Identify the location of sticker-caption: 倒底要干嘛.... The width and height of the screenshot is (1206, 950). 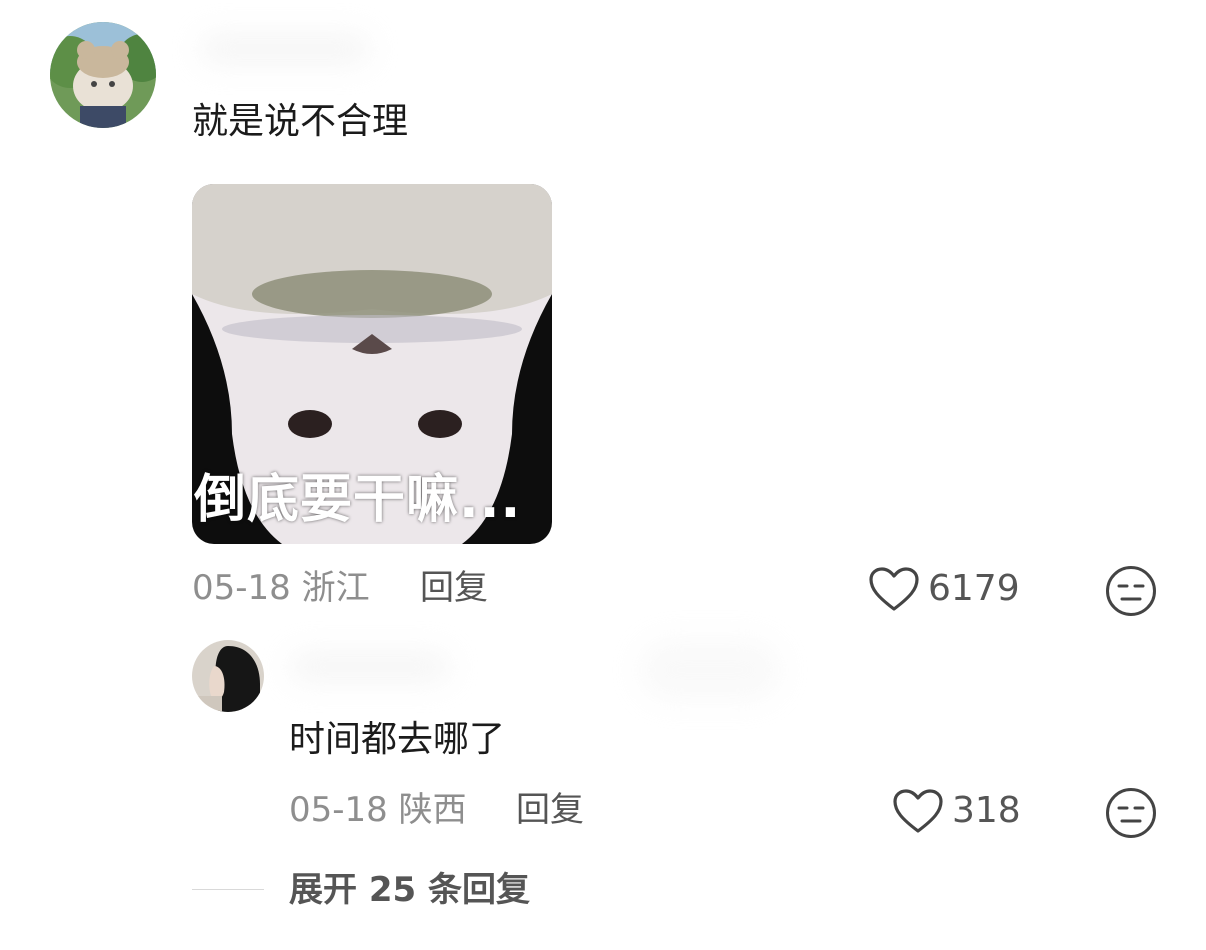
(358, 500).